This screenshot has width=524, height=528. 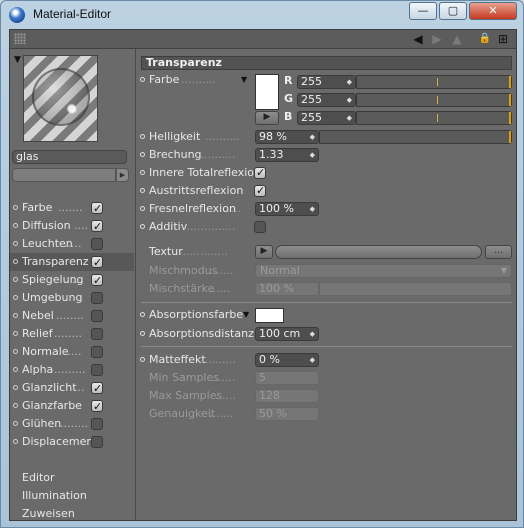 I want to click on farbe-color-swatch, so click(x=267, y=92).